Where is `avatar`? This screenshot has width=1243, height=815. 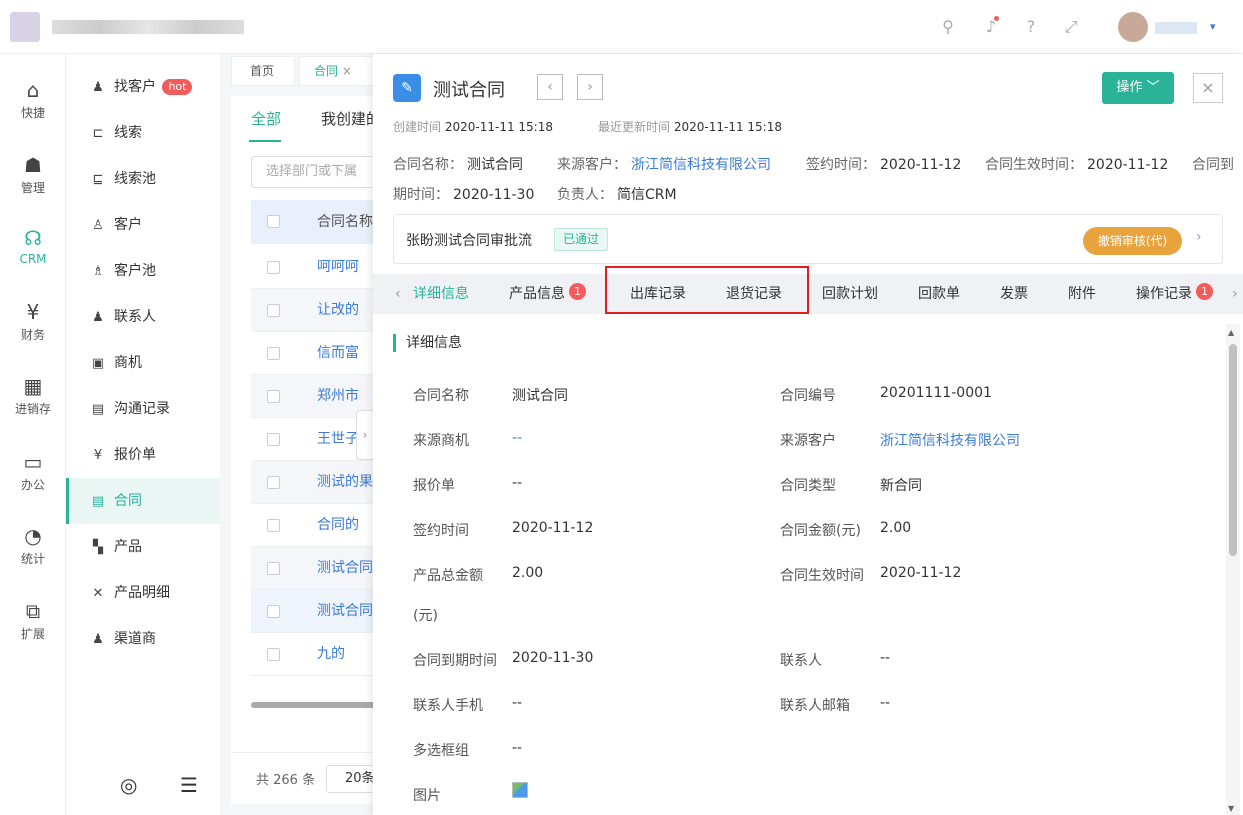
avatar is located at coordinates (1133, 27).